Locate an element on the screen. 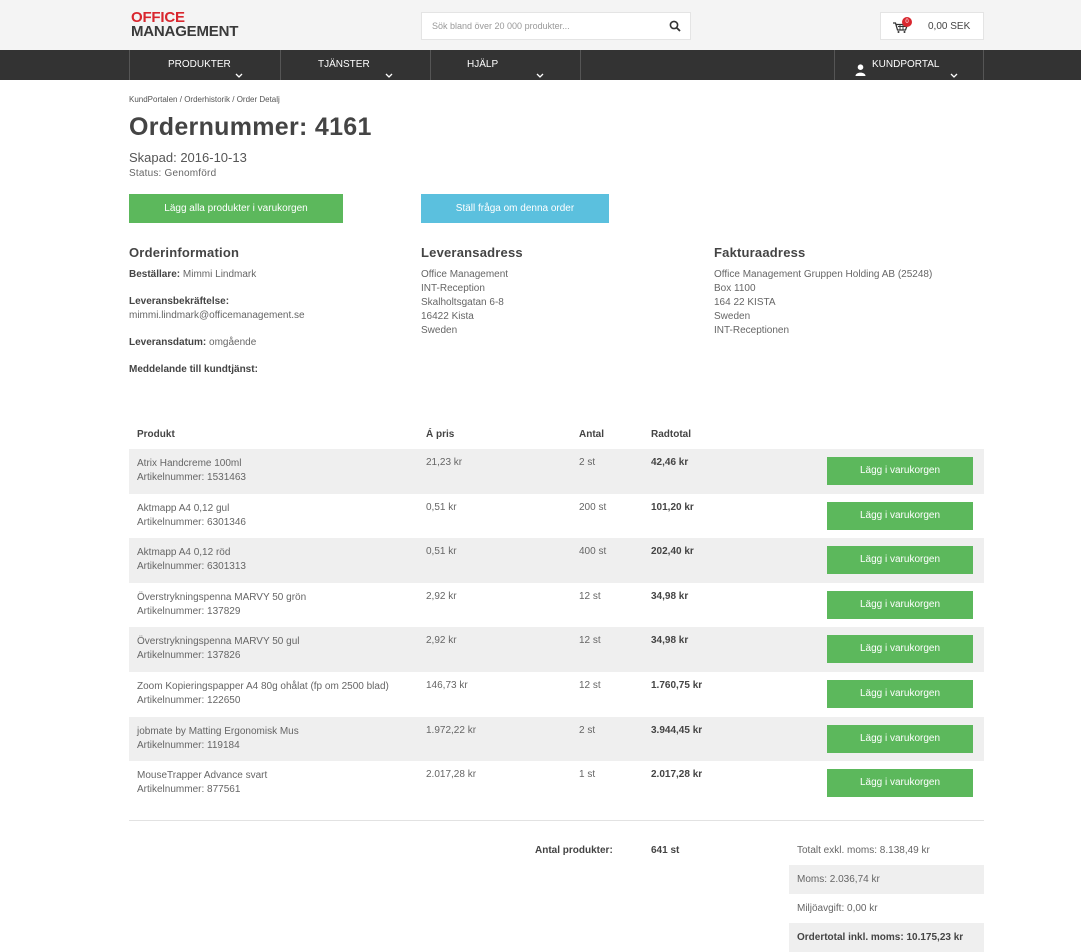  main-nav: PRODUKTER TJÄNSTER HJÄLP KUNDPORTAL is located at coordinates (540, 65).